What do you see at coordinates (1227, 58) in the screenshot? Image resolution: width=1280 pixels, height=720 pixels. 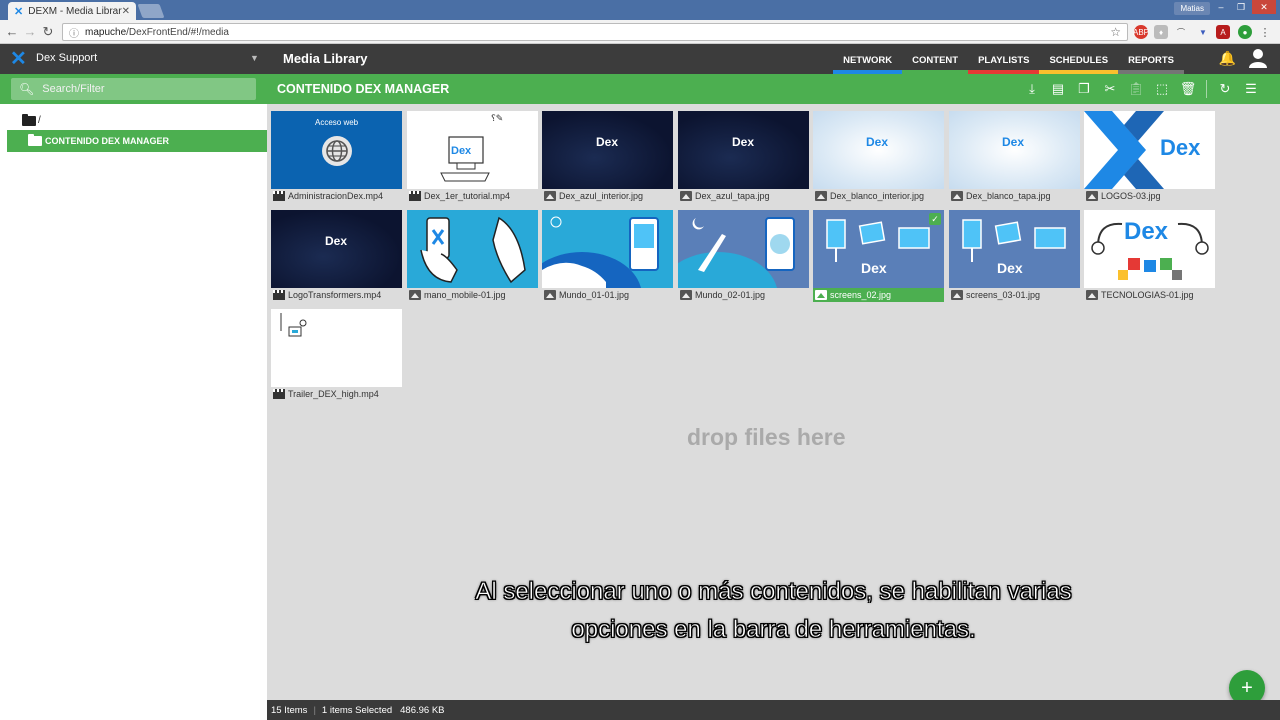 I see `bell-icon: 🔔` at bounding box center [1227, 58].